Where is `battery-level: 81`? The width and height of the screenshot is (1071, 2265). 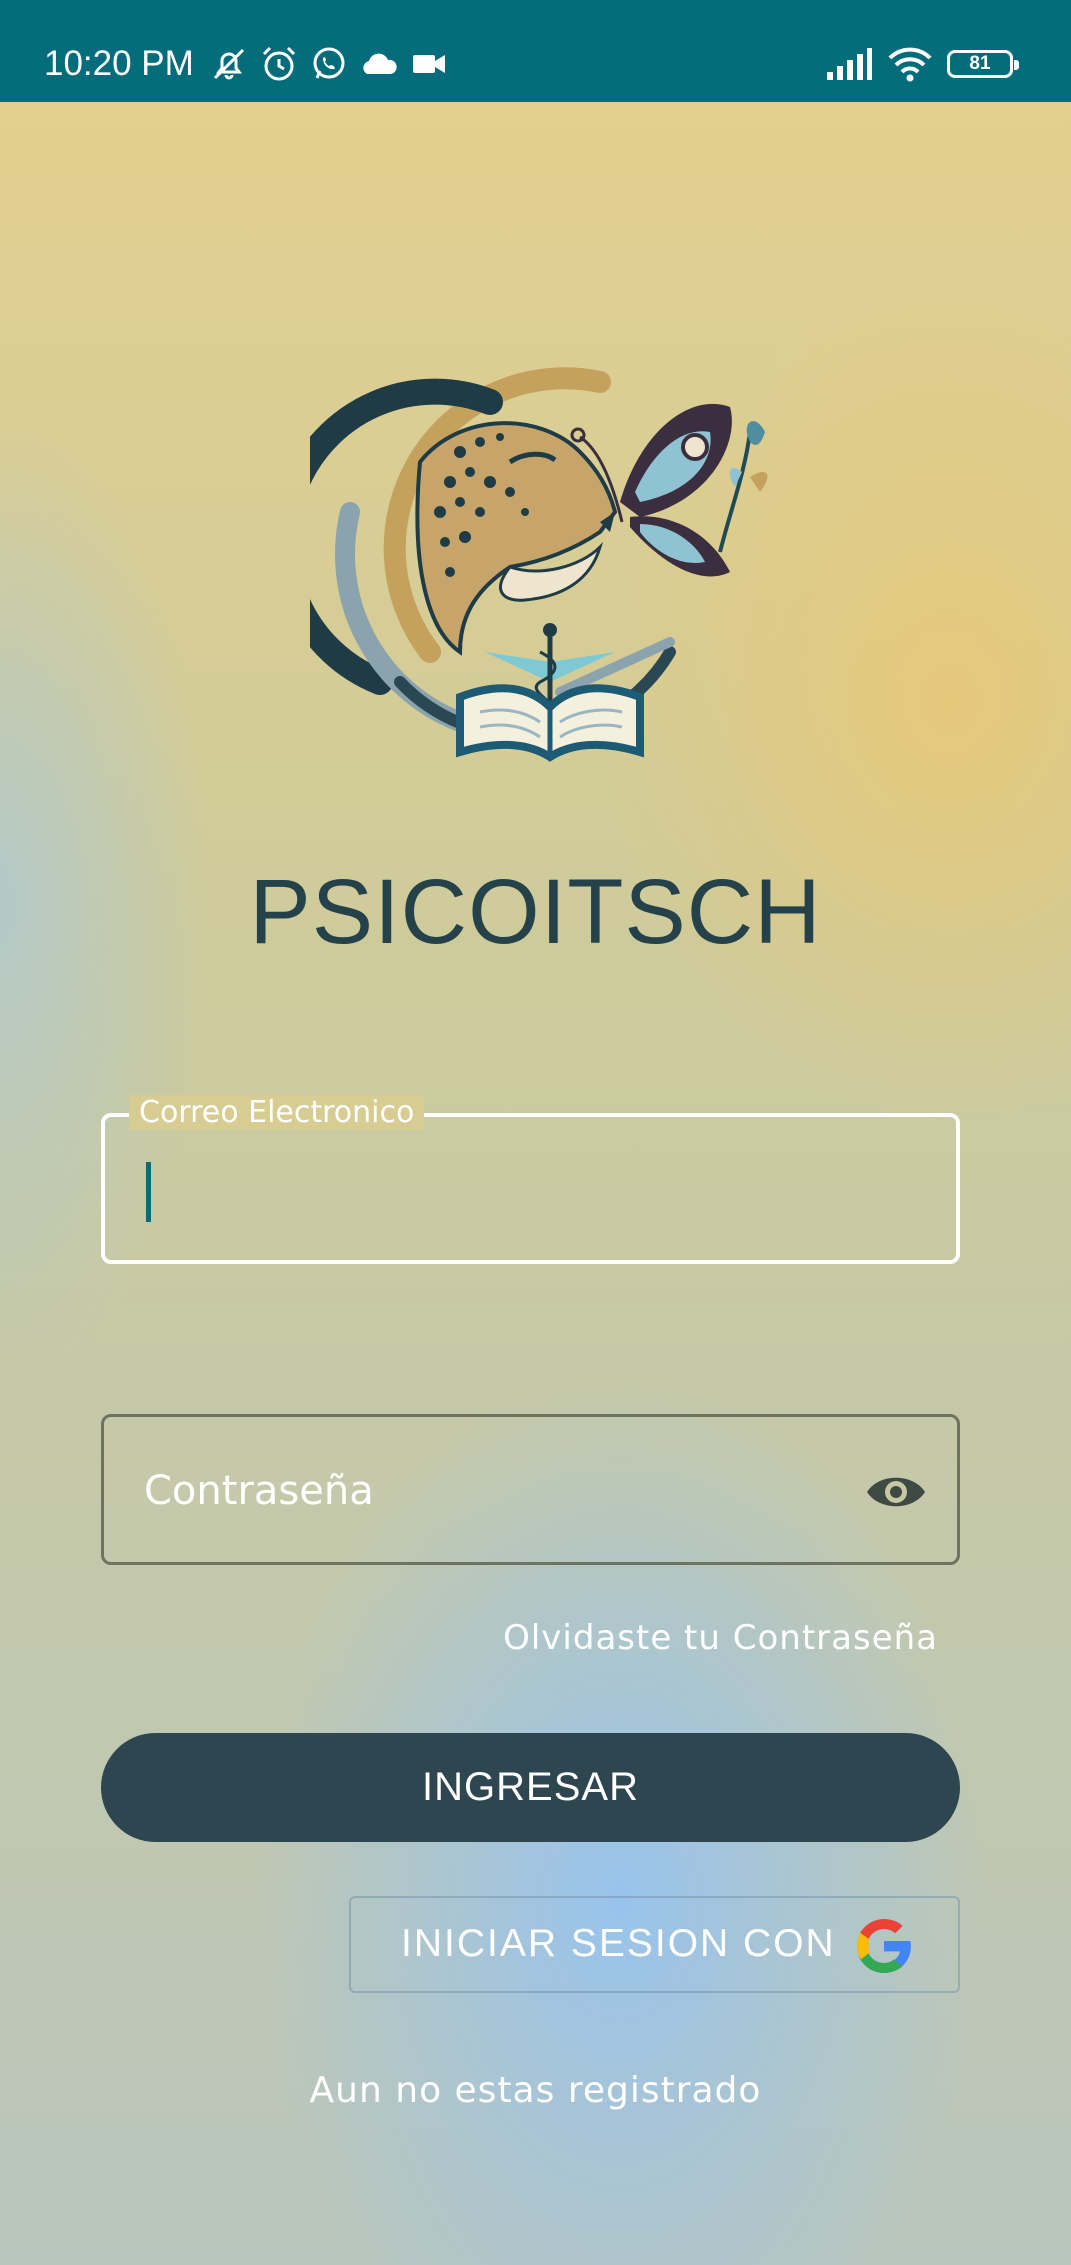
battery-level: 81 is located at coordinates (980, 63).